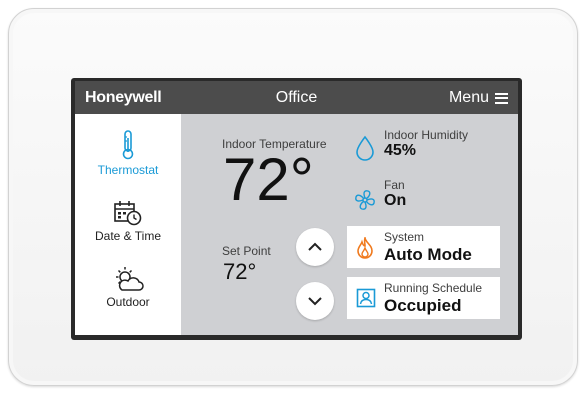 Image resolution: width=586 pixels, height=394 pixels. I want to click on sidebar-item-label: Outdoor, so click(128, 302).